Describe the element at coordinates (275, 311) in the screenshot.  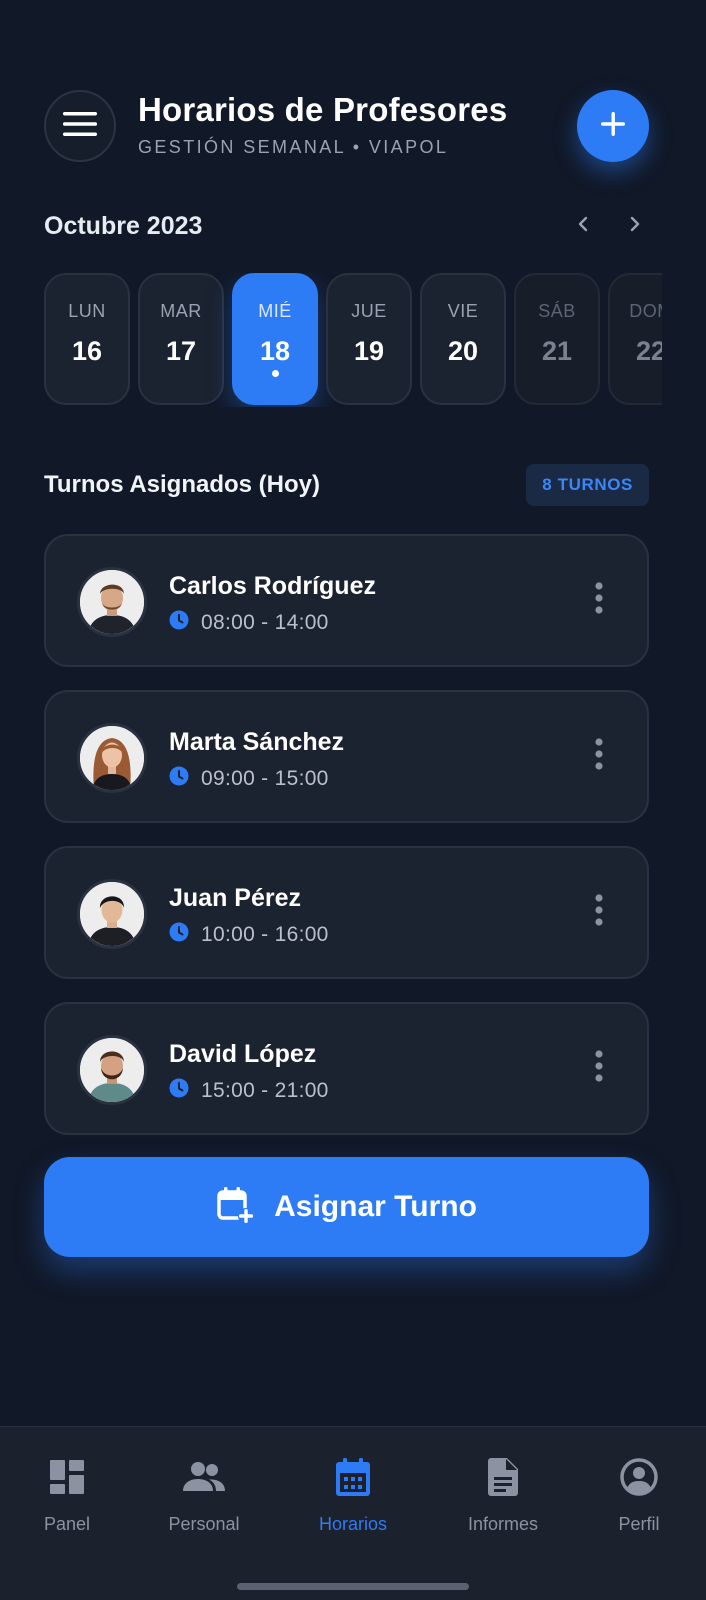
I see `day-name: MIÉ` at that location.